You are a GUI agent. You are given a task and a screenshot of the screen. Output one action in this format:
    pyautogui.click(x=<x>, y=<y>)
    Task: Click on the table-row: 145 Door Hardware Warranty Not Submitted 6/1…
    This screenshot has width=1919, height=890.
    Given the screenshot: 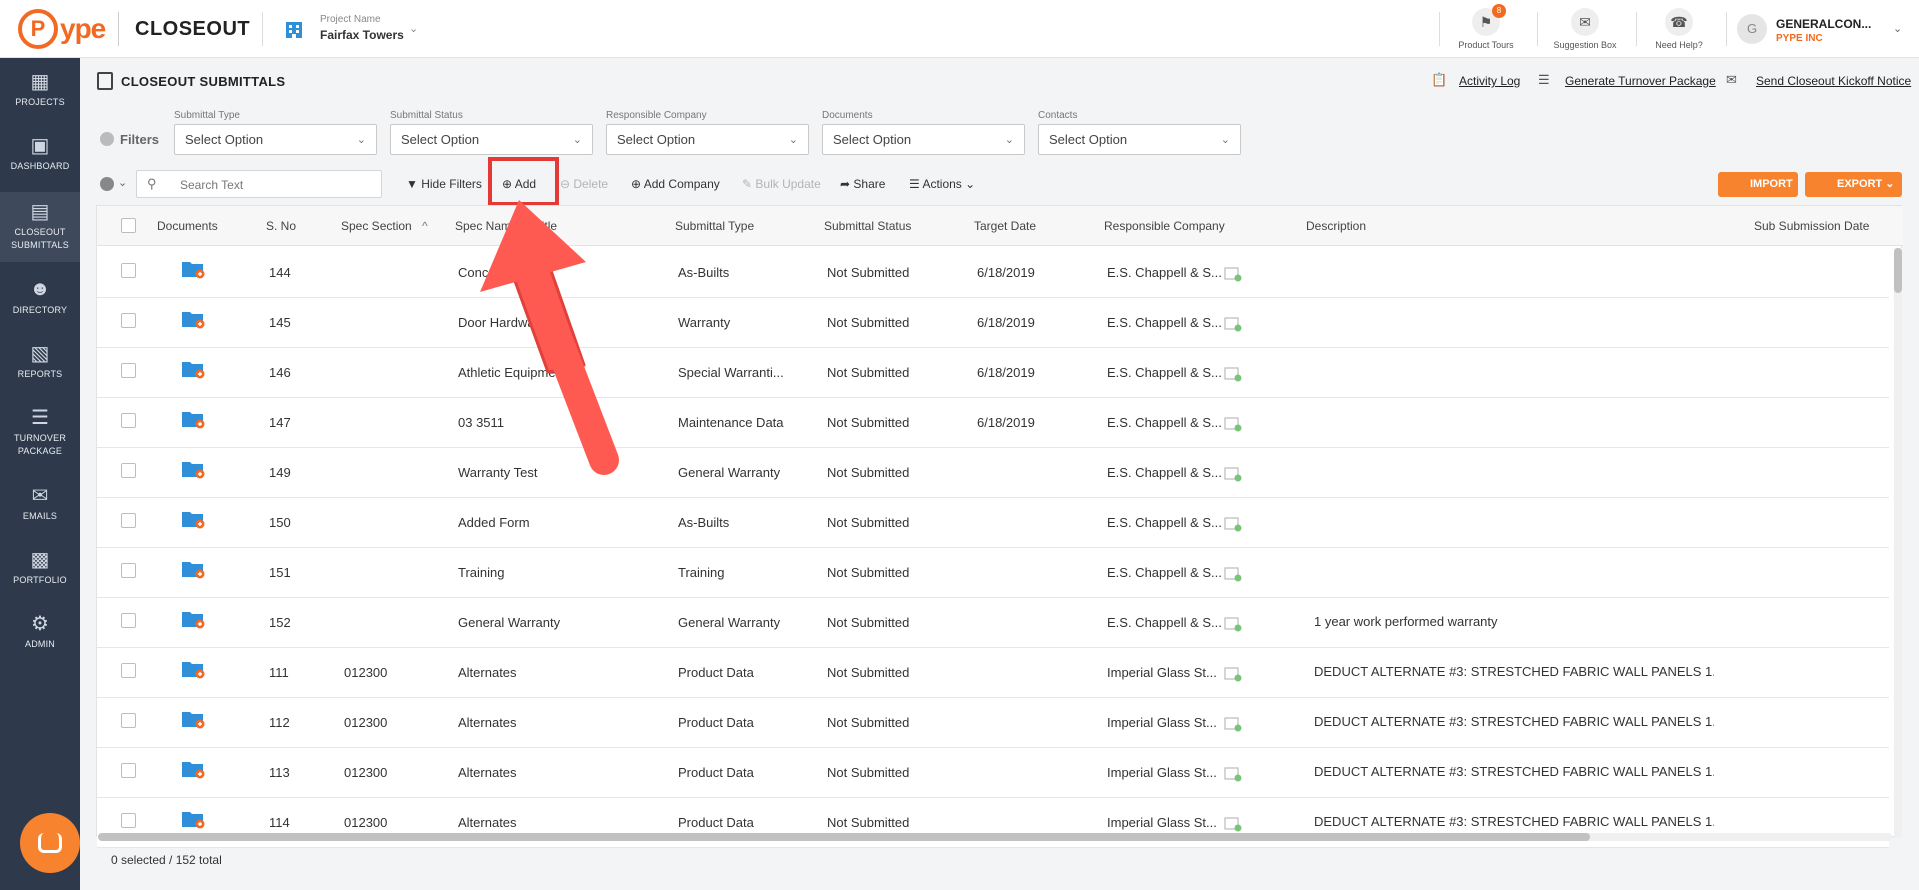 What is the action you would take?
    pyautogui.click(x=993, y=323)
    